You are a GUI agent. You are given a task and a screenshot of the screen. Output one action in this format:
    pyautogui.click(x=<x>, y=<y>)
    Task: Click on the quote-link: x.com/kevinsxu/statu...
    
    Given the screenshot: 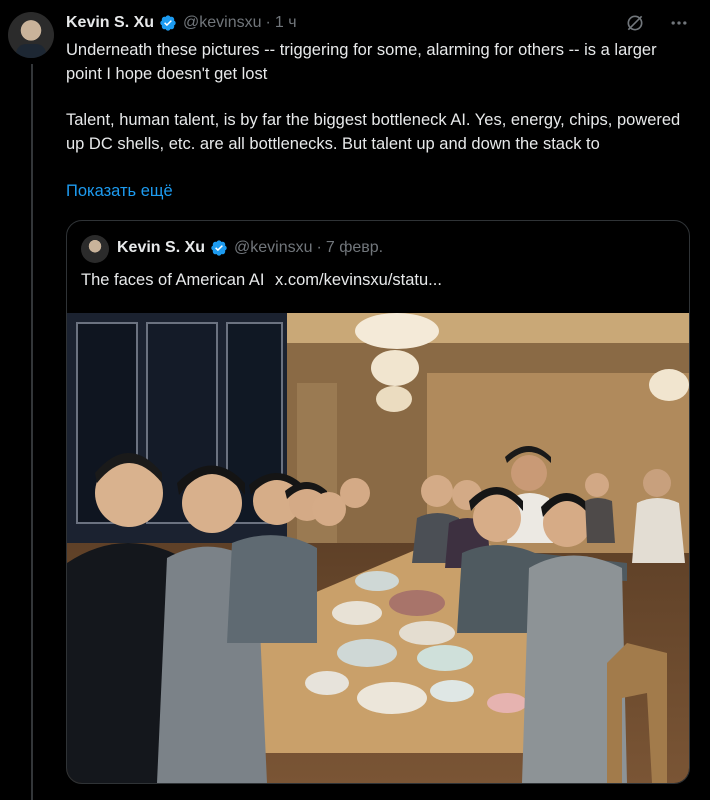 What is the action you would take?
    pyautogui.click(x=358, y=280)
    